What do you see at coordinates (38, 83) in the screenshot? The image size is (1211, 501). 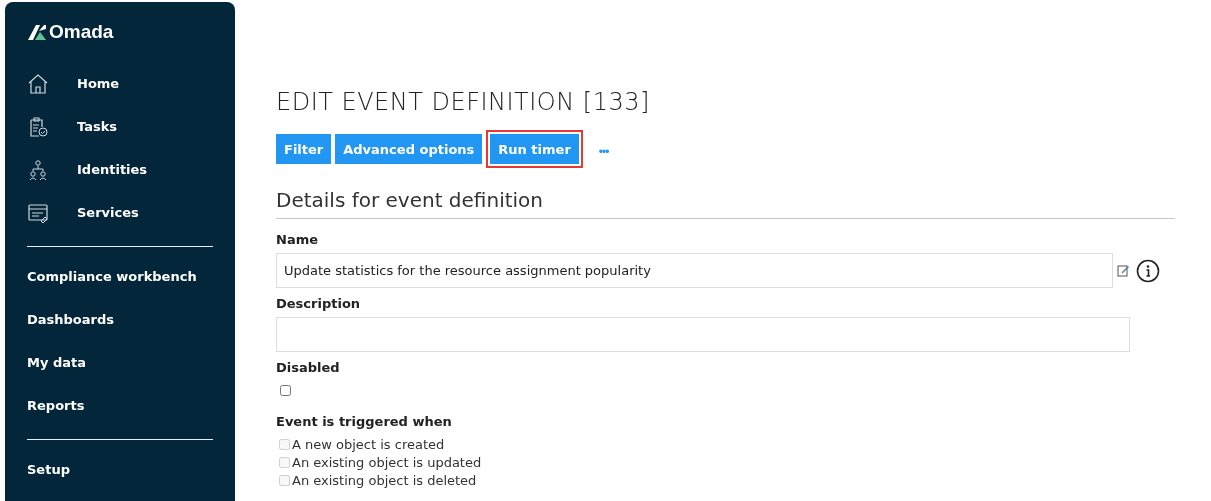 I see `house-icon` at bounding box center [38, 83].